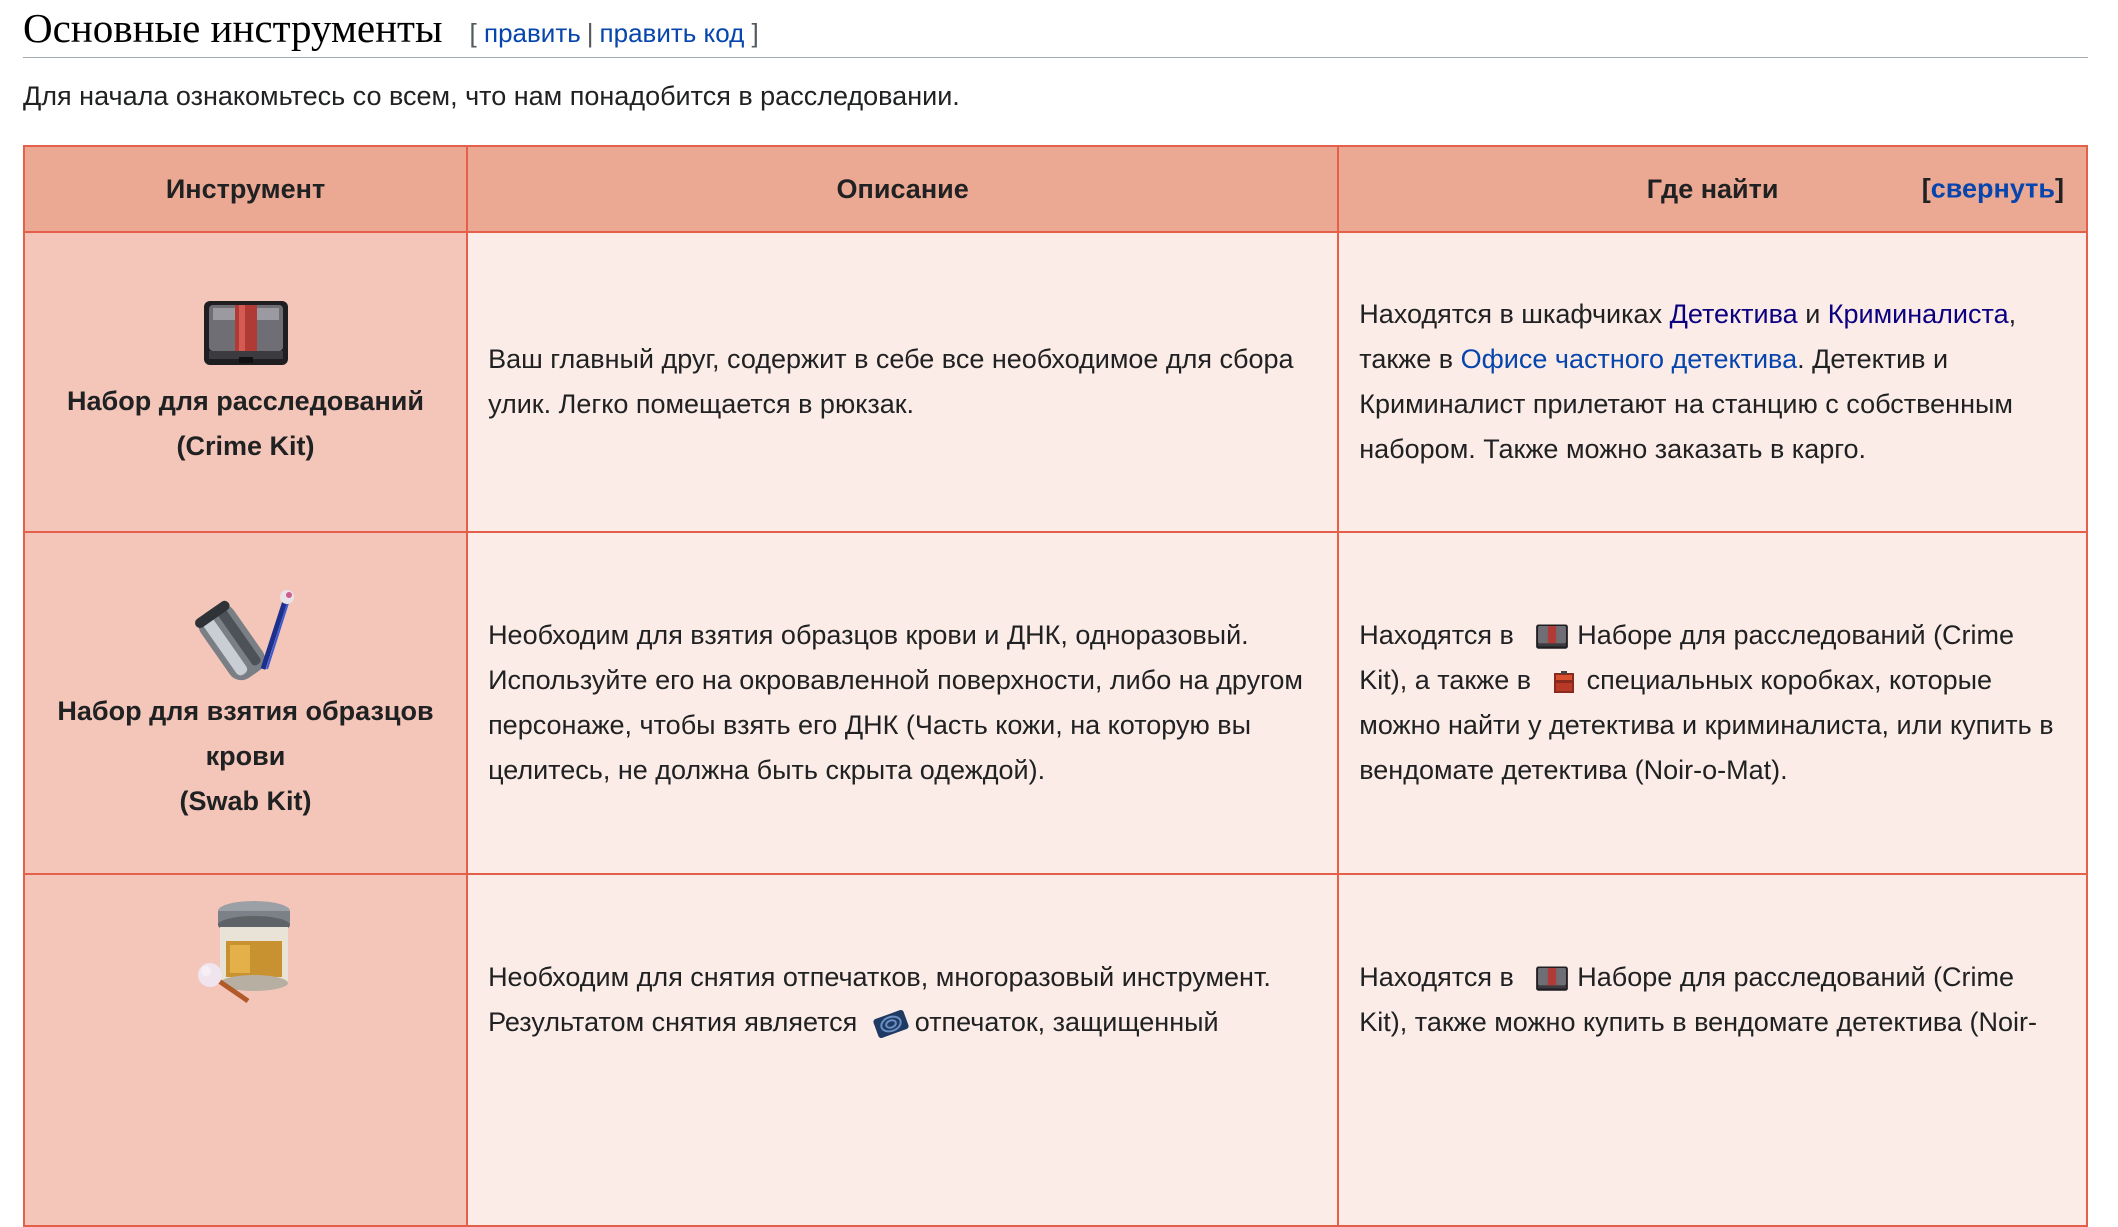  Describe the element at coordinates (1812, 314) in the screenshot. I see `where-text: и` at that location.